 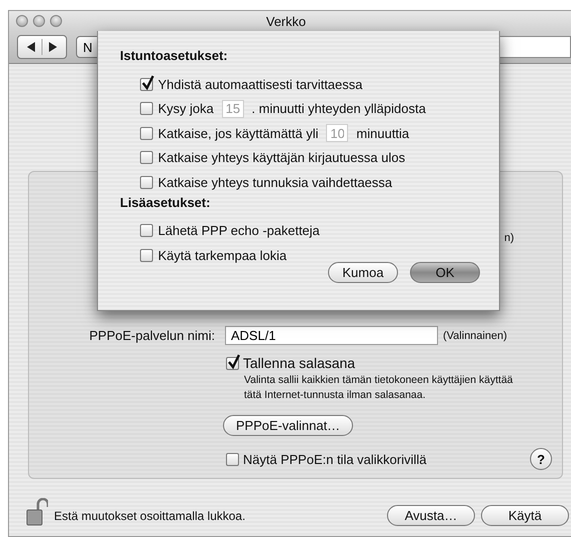 What do you see at coordinates (509, 239) in the screenshot?
I see `hint-label: n)` at bounding box center [509, 239].